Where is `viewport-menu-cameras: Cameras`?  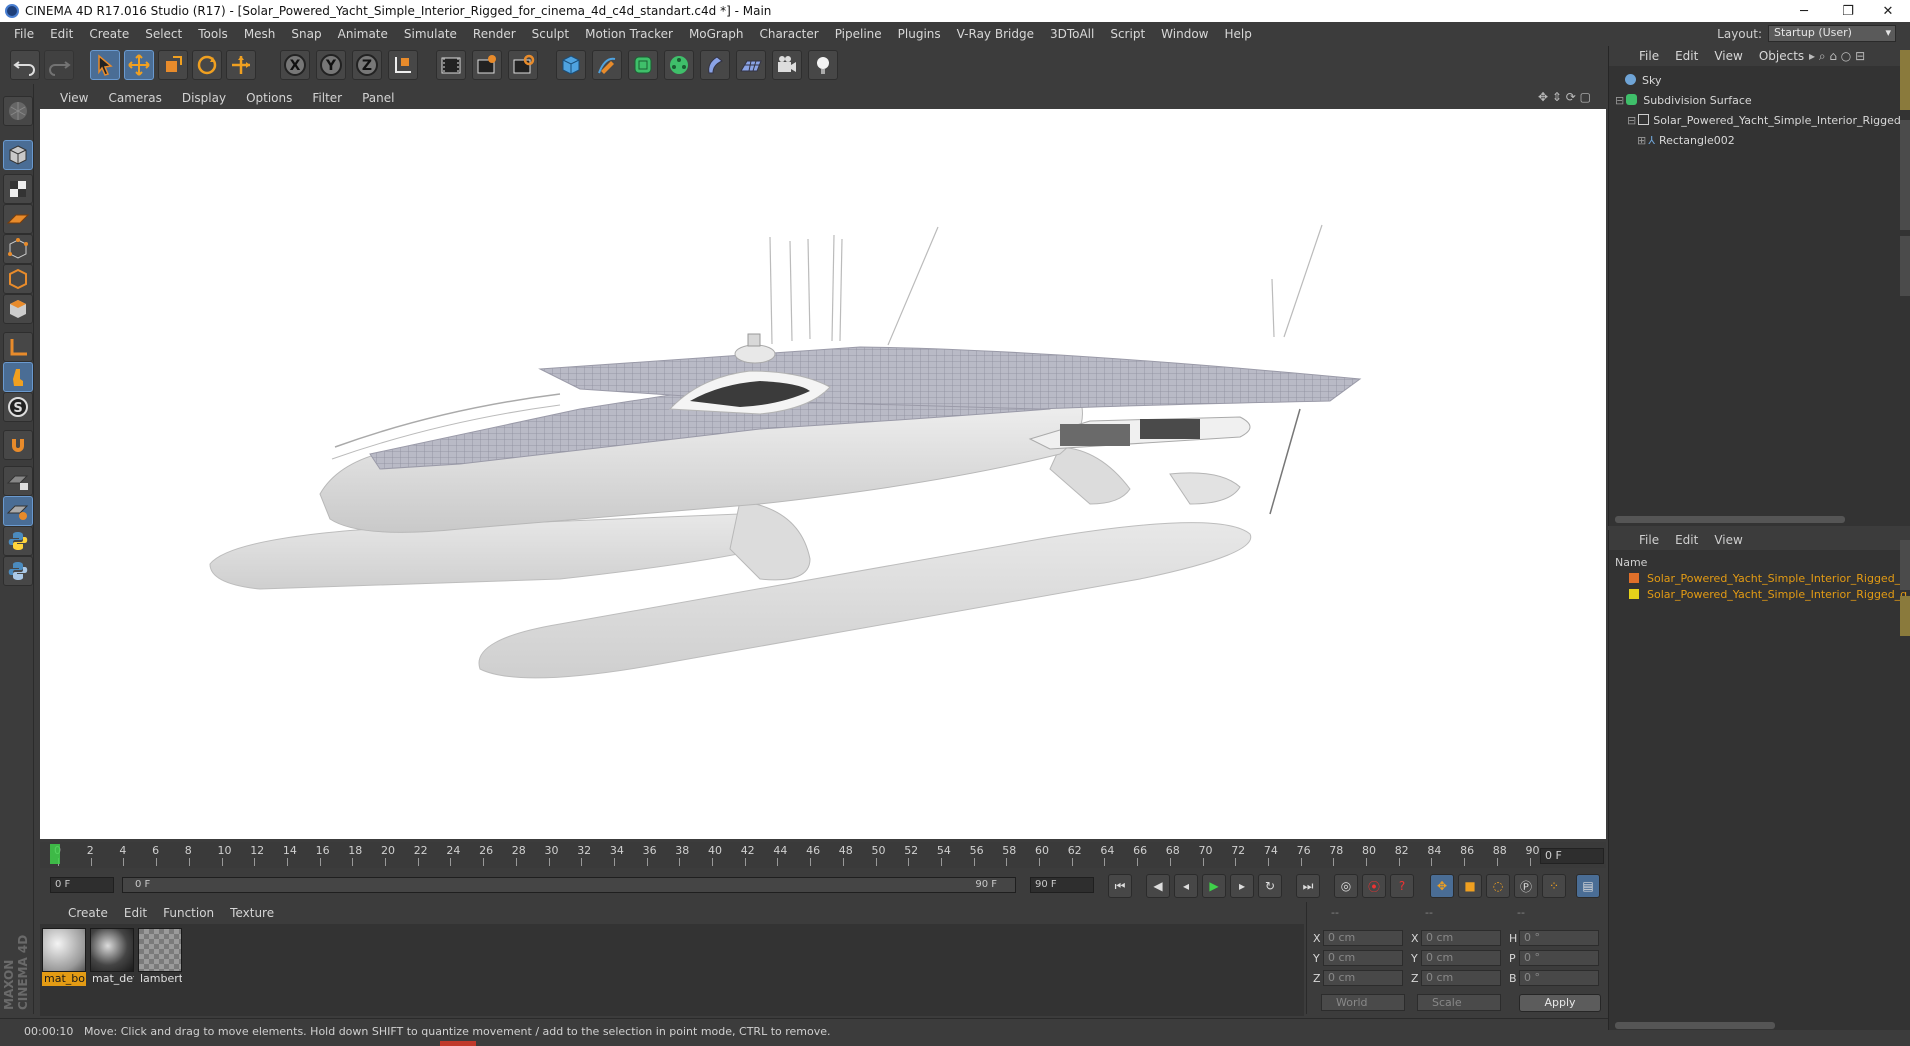 viewport-menu-cameras: Cameras is located at coordinates (134, 98).